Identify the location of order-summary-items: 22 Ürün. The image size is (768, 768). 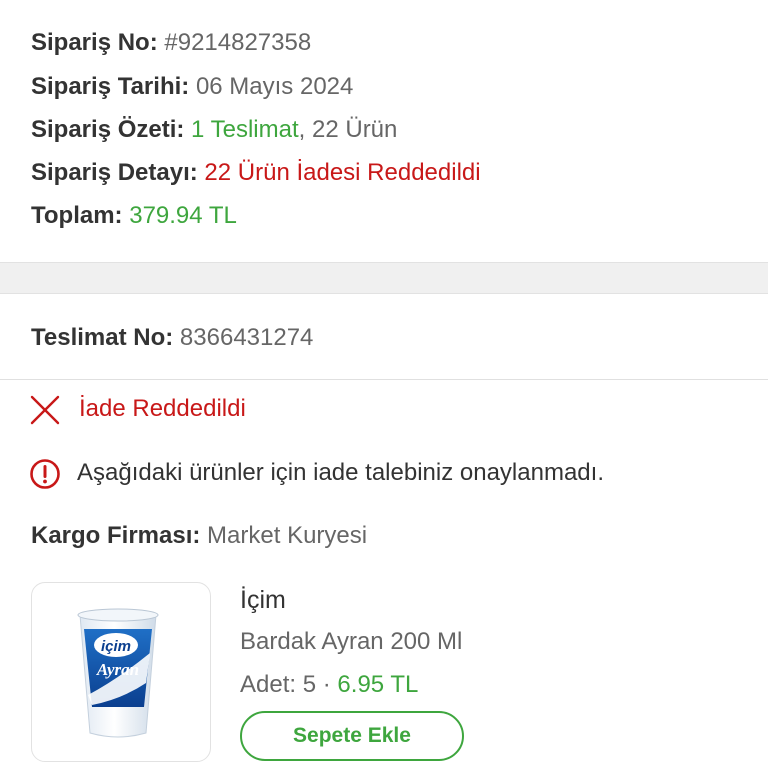
(351, 129).